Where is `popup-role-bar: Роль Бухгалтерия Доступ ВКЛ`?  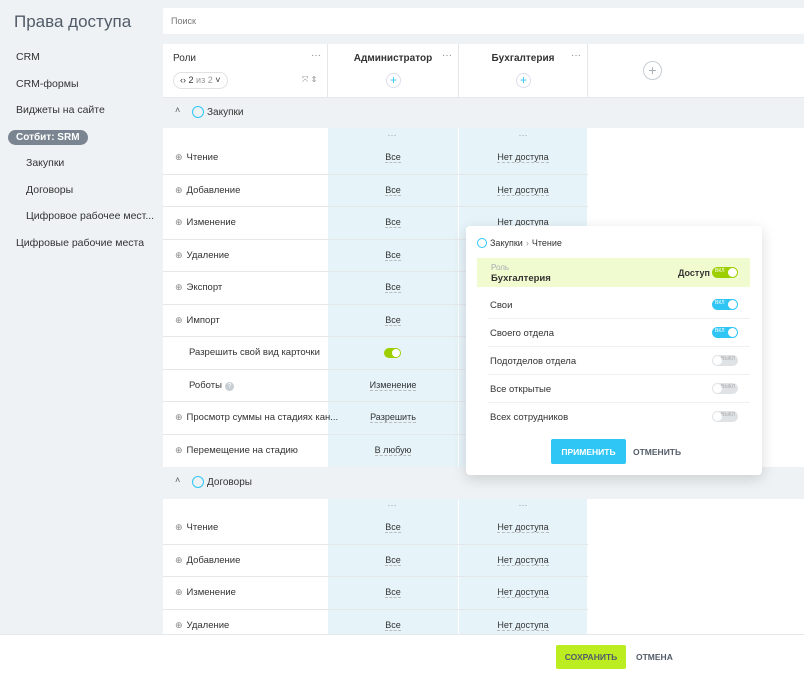 popup-role-bar: Роль Бухгалтерия Доступ ВКЛ is located at coordinates (613, 272).